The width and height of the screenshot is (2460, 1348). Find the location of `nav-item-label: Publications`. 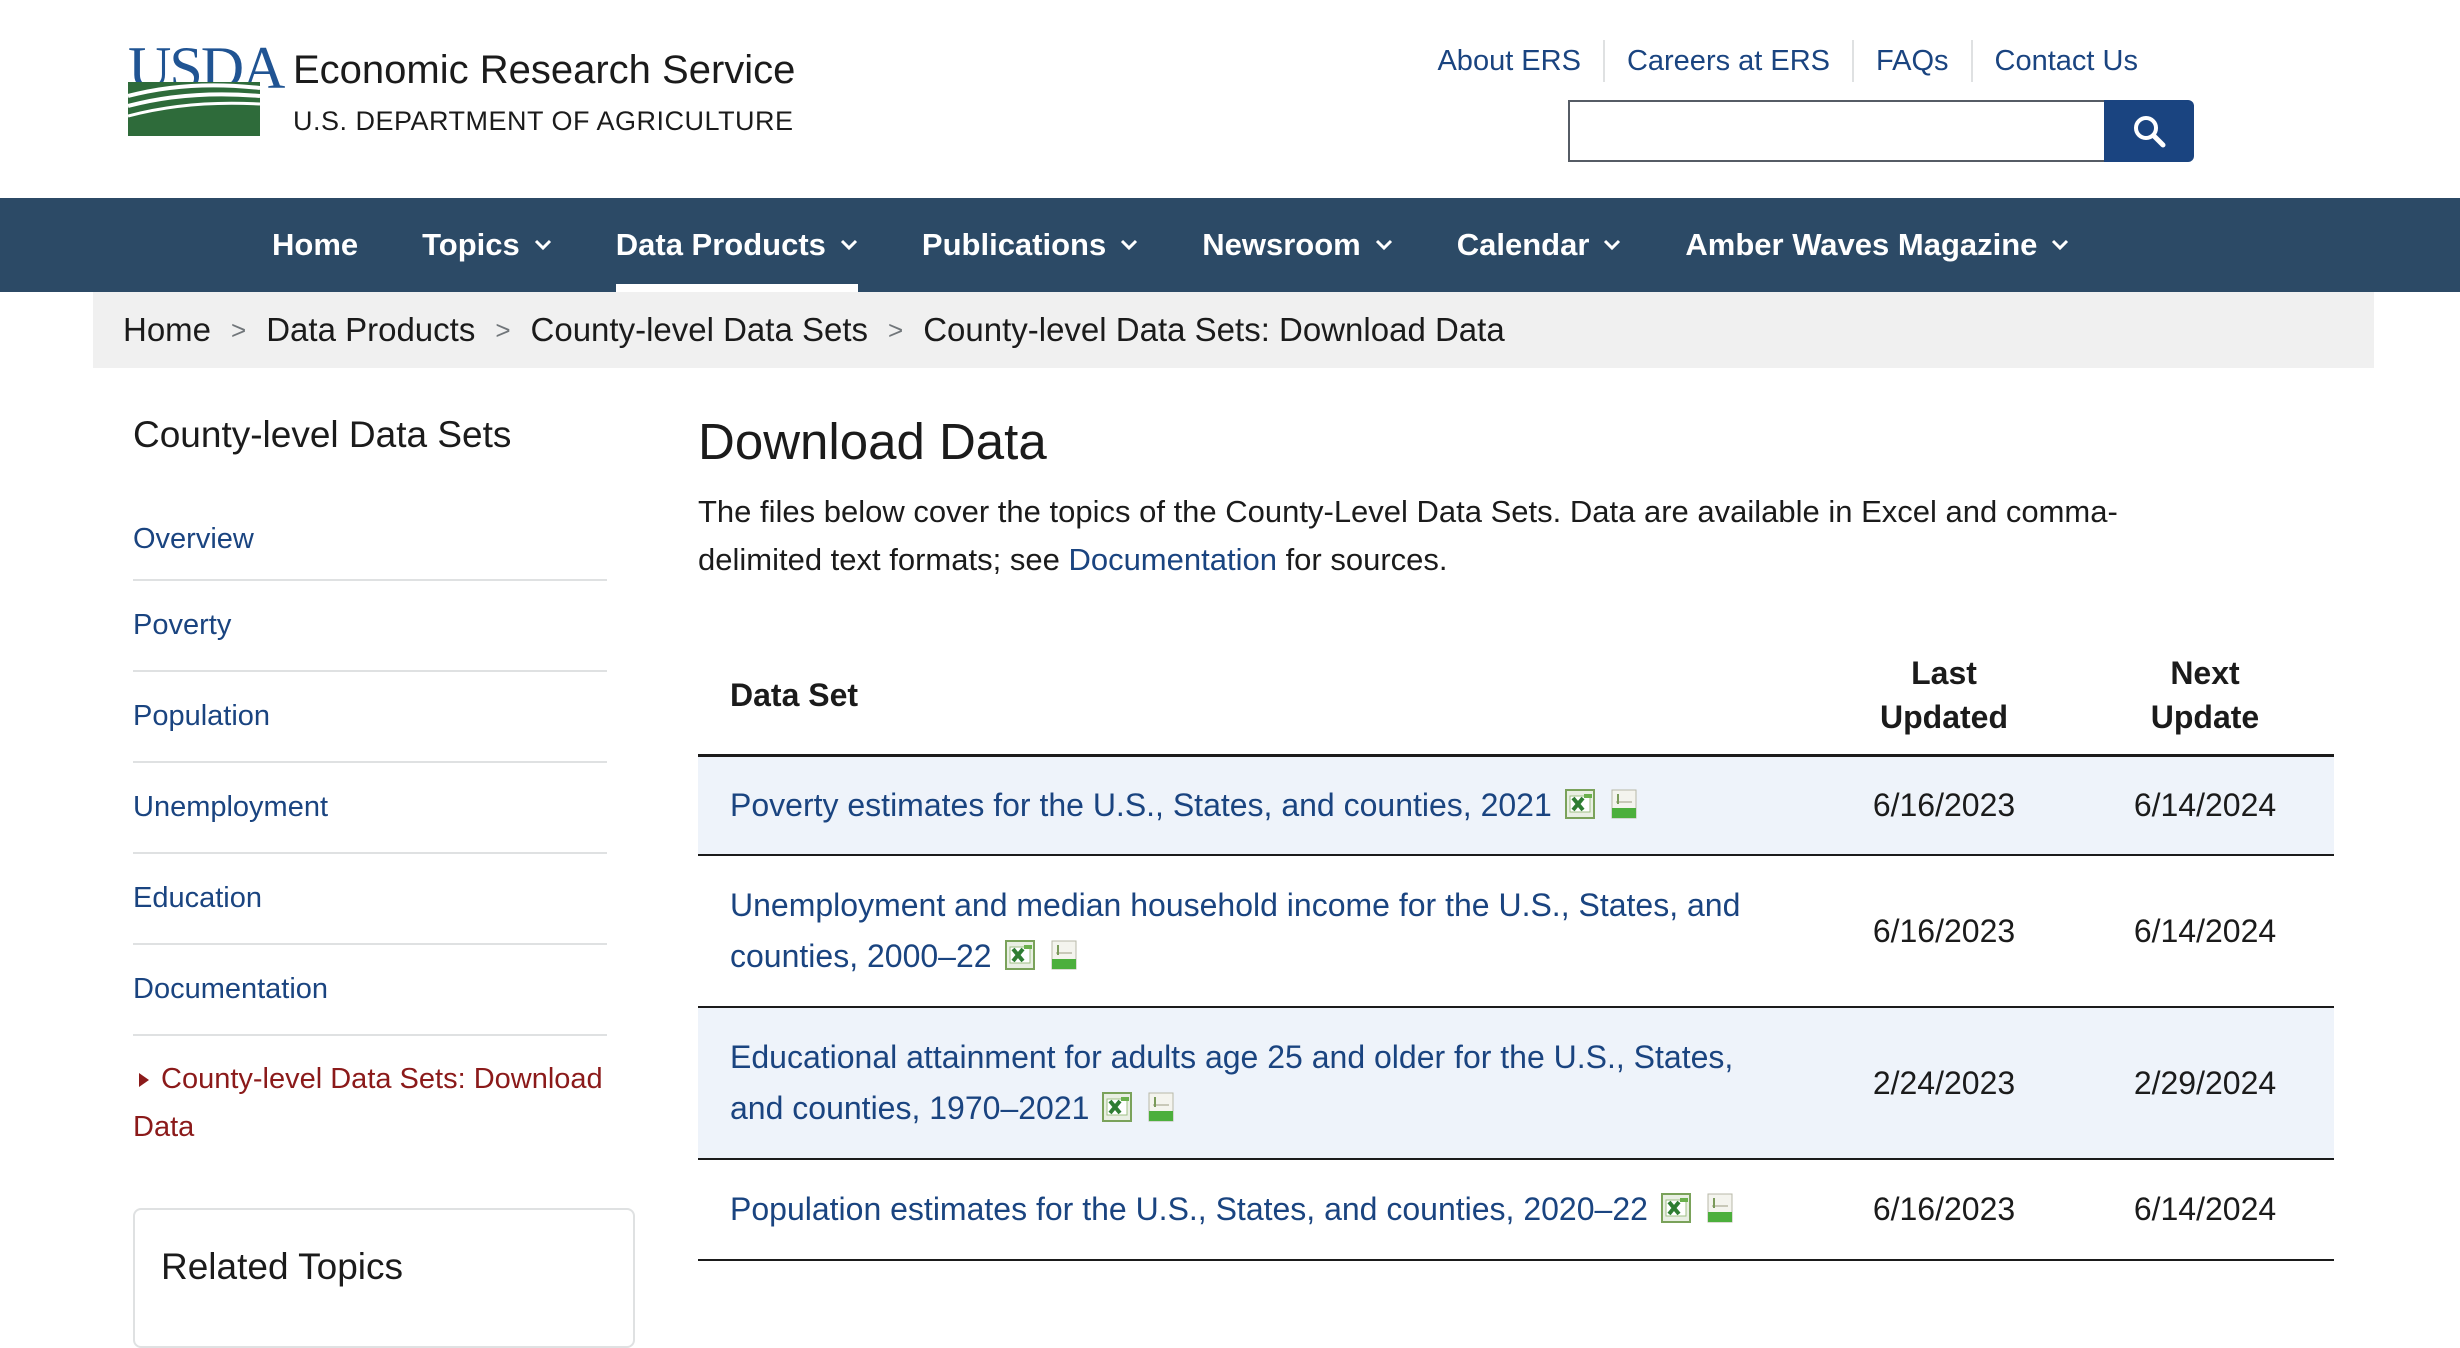

nav-item-label: Publications is located at coordinates (1014, 244).